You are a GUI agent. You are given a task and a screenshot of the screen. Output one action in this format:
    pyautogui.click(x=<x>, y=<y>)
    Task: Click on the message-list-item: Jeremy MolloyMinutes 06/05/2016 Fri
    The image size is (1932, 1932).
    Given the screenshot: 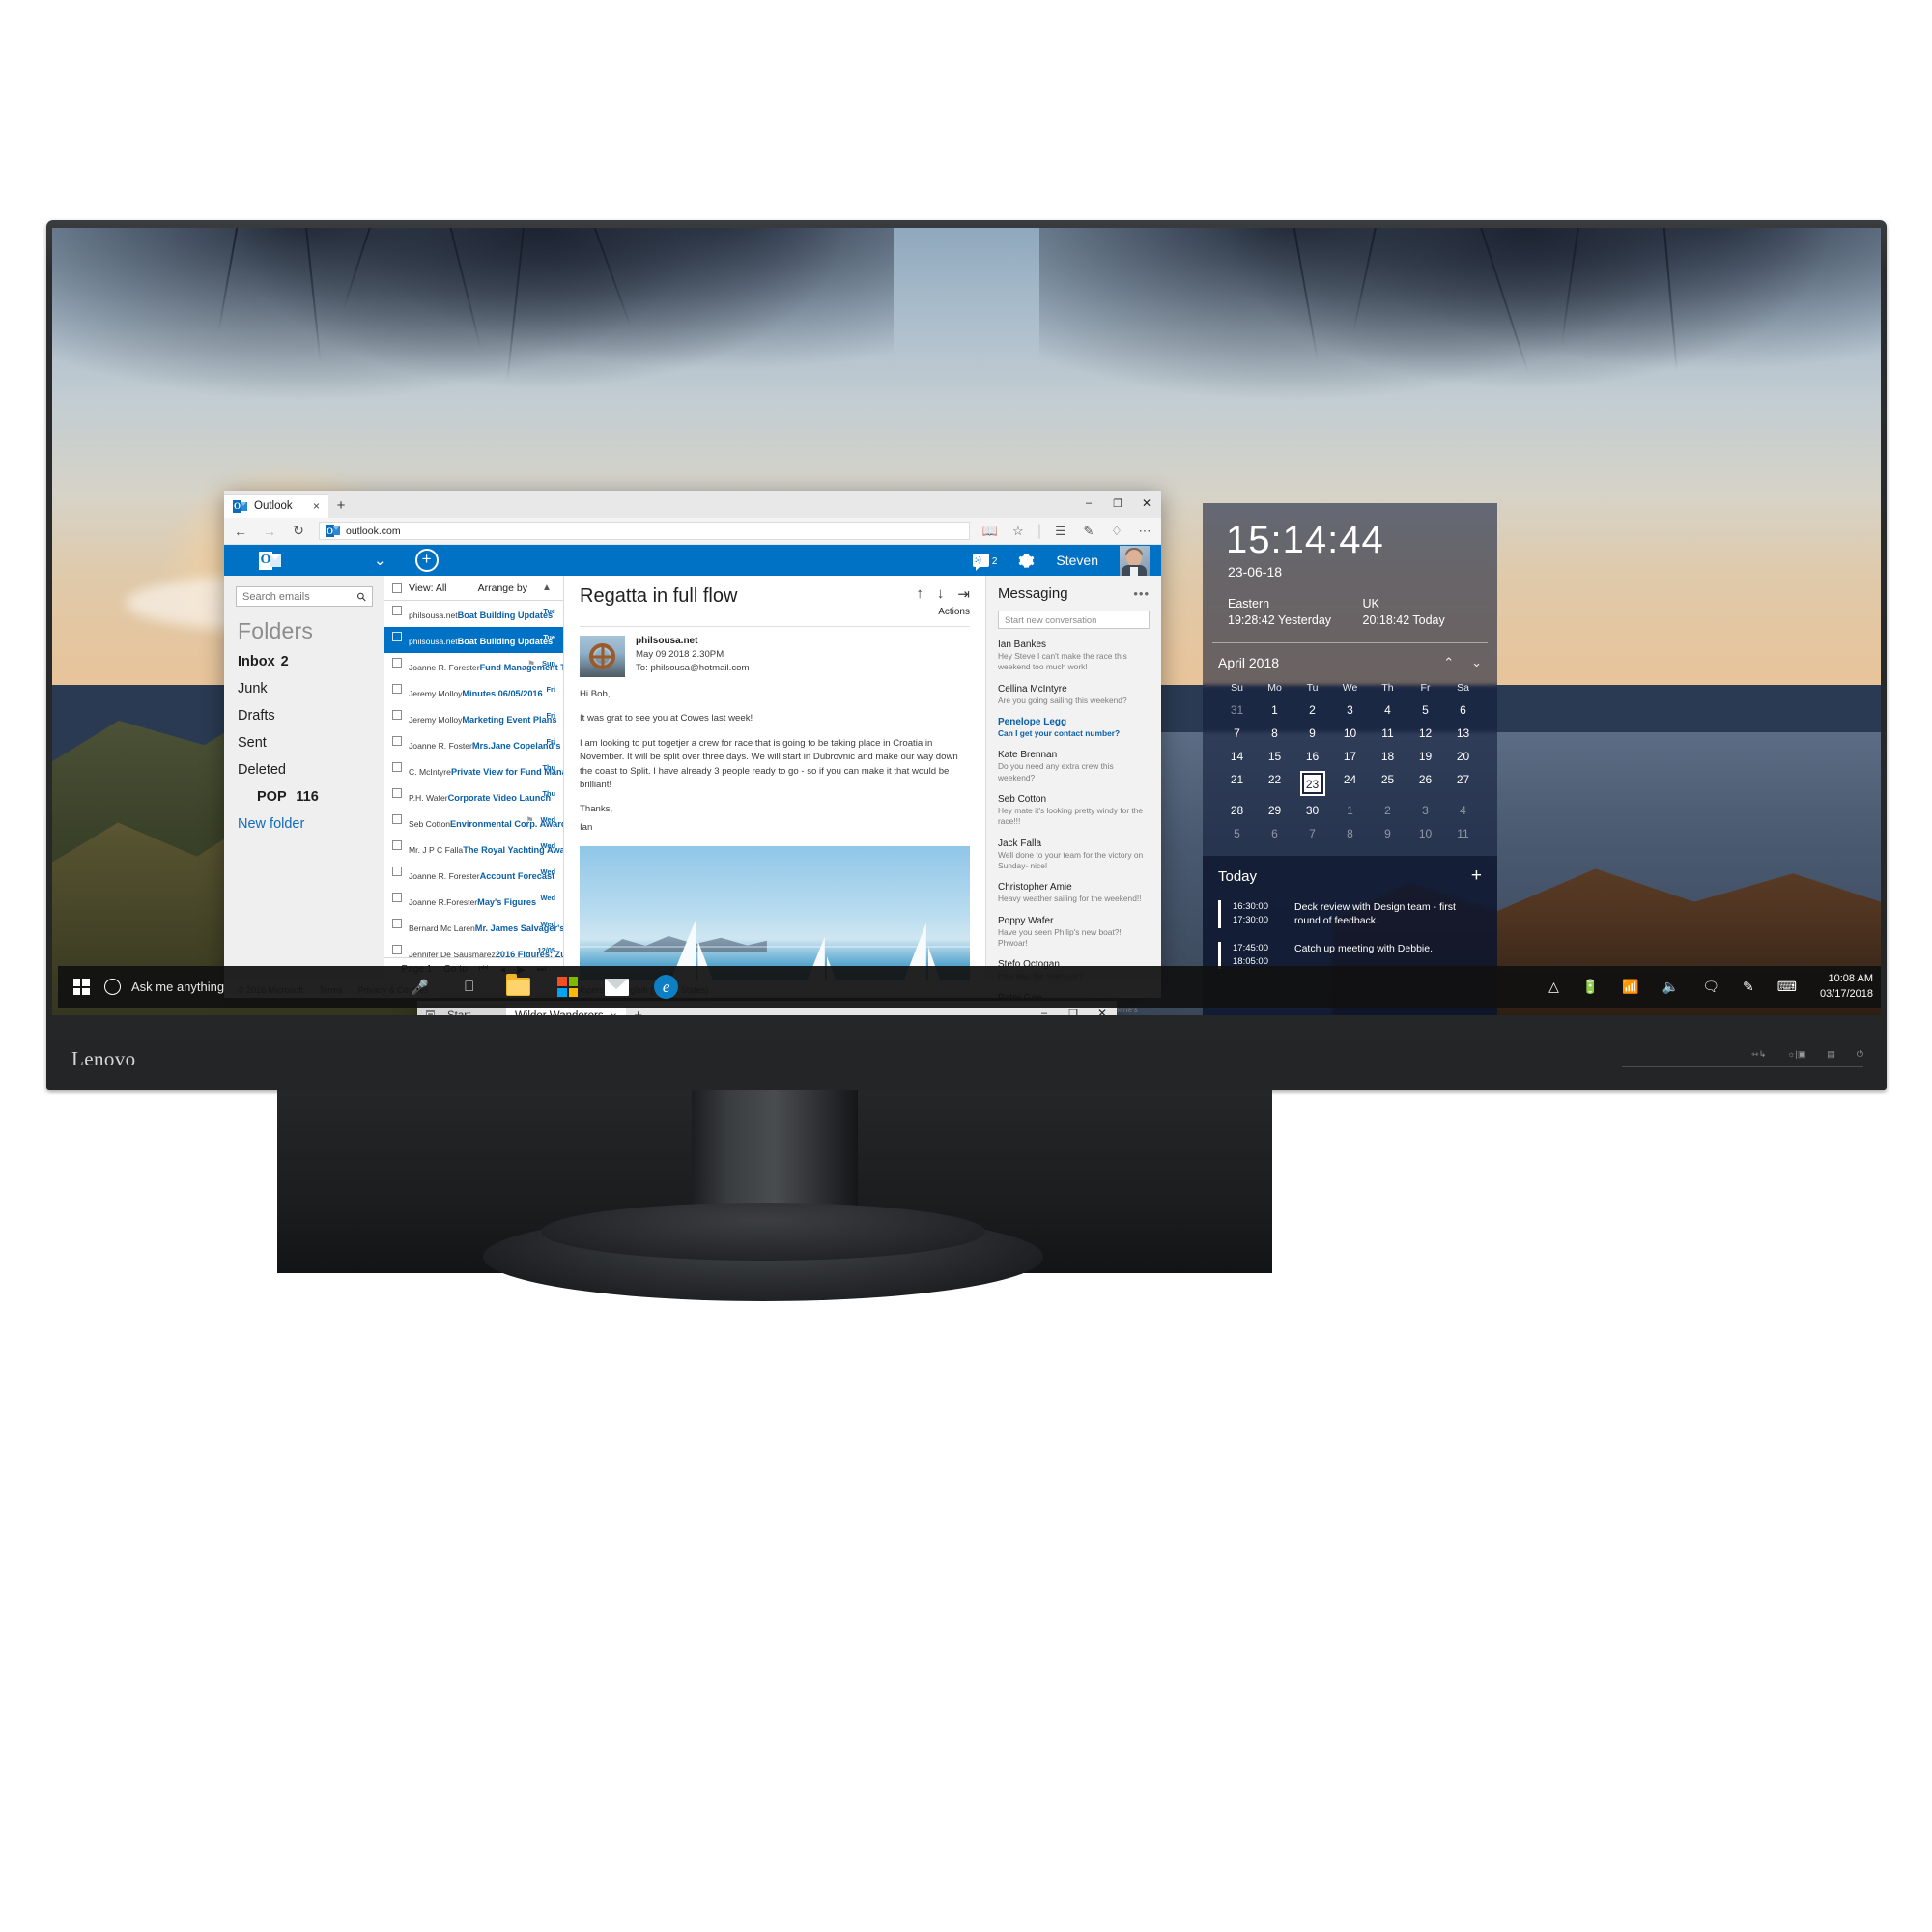 What is the action you would take?
    pyautogui.click(x=473, y=692)
    